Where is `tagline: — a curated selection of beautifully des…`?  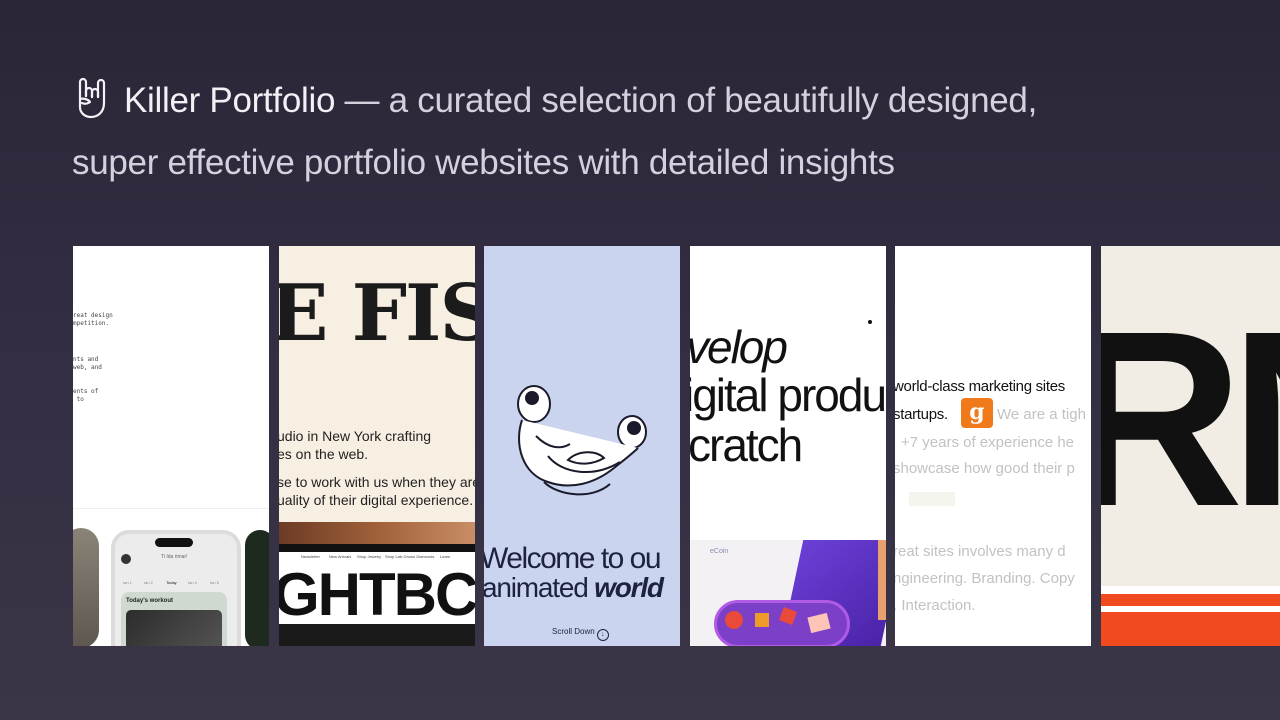 tagline: — a curated selection of beautifully des… is located at coordinates (686, 100).